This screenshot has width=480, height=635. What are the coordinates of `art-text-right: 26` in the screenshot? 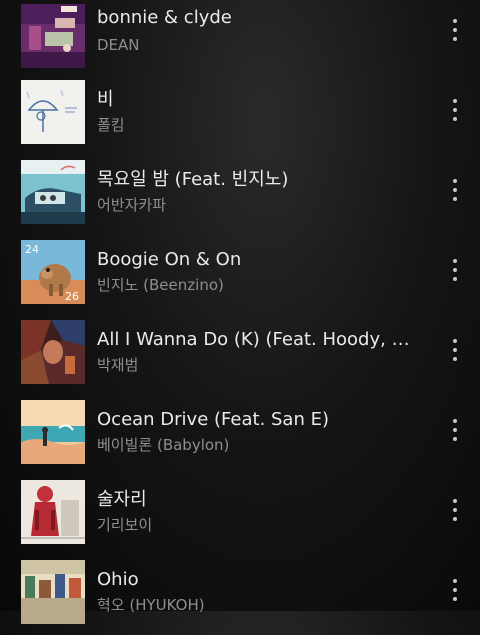 It's located at (72, 296).